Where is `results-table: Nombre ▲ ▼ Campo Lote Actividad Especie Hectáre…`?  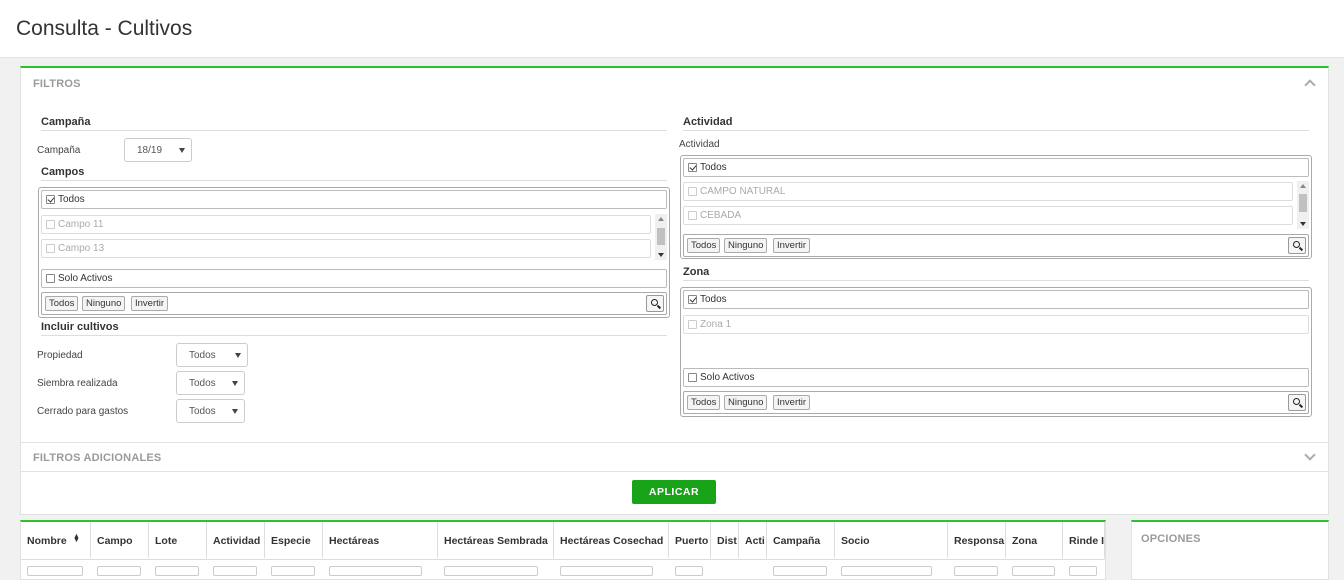 results-table: Nombre ▲ ▼ Campo Lote Actividad Especie Hectáre… is located at coordinates (563, 550).